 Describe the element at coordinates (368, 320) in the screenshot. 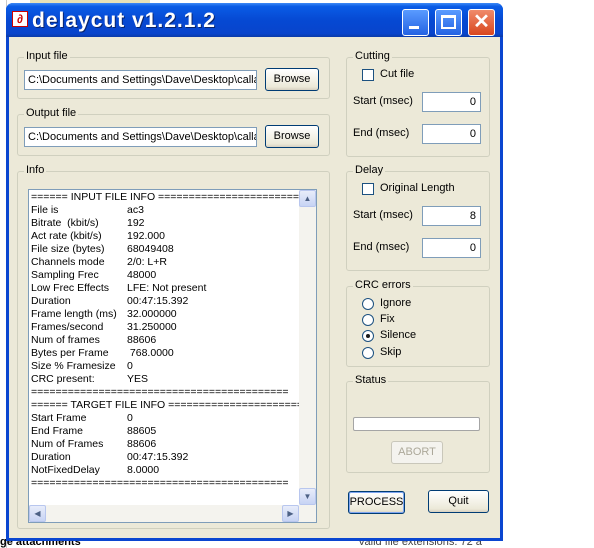

I see `crc-fix-radio` at that location.